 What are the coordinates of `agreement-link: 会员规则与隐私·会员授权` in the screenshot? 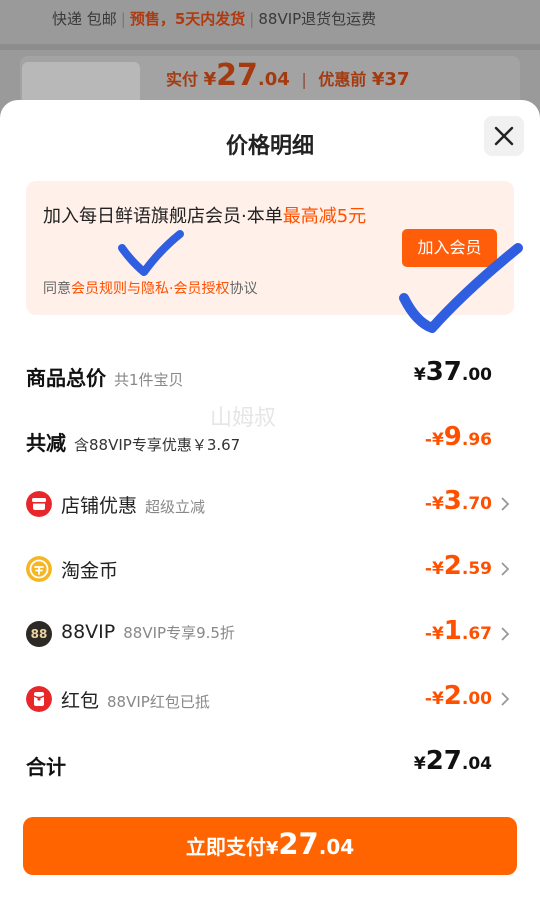 It's located at (150, 289).